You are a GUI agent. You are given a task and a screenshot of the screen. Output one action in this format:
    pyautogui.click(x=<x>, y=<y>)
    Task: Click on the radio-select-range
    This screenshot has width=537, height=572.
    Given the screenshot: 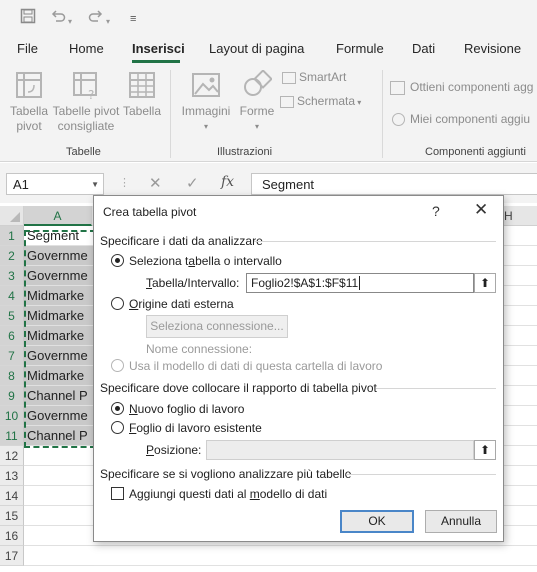 What is the action you would take?
    pyautogui.click(x=117, y=260)
    